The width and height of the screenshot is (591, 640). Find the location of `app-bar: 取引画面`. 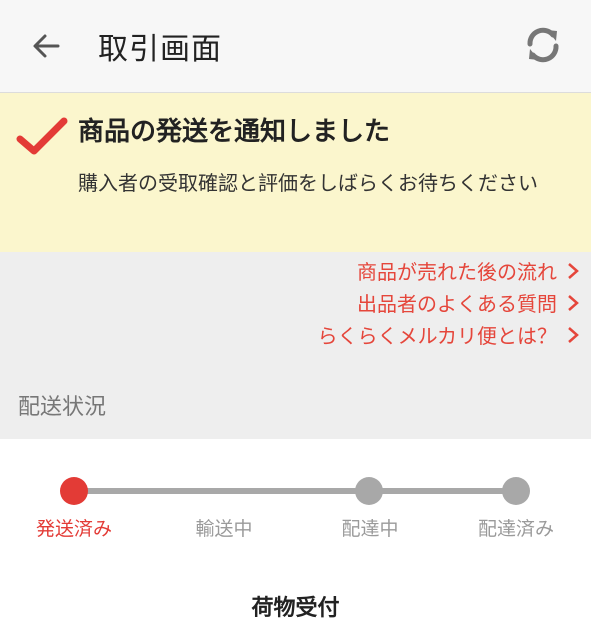

app-bar: 取引画面 is located at coordinates (295, 46).